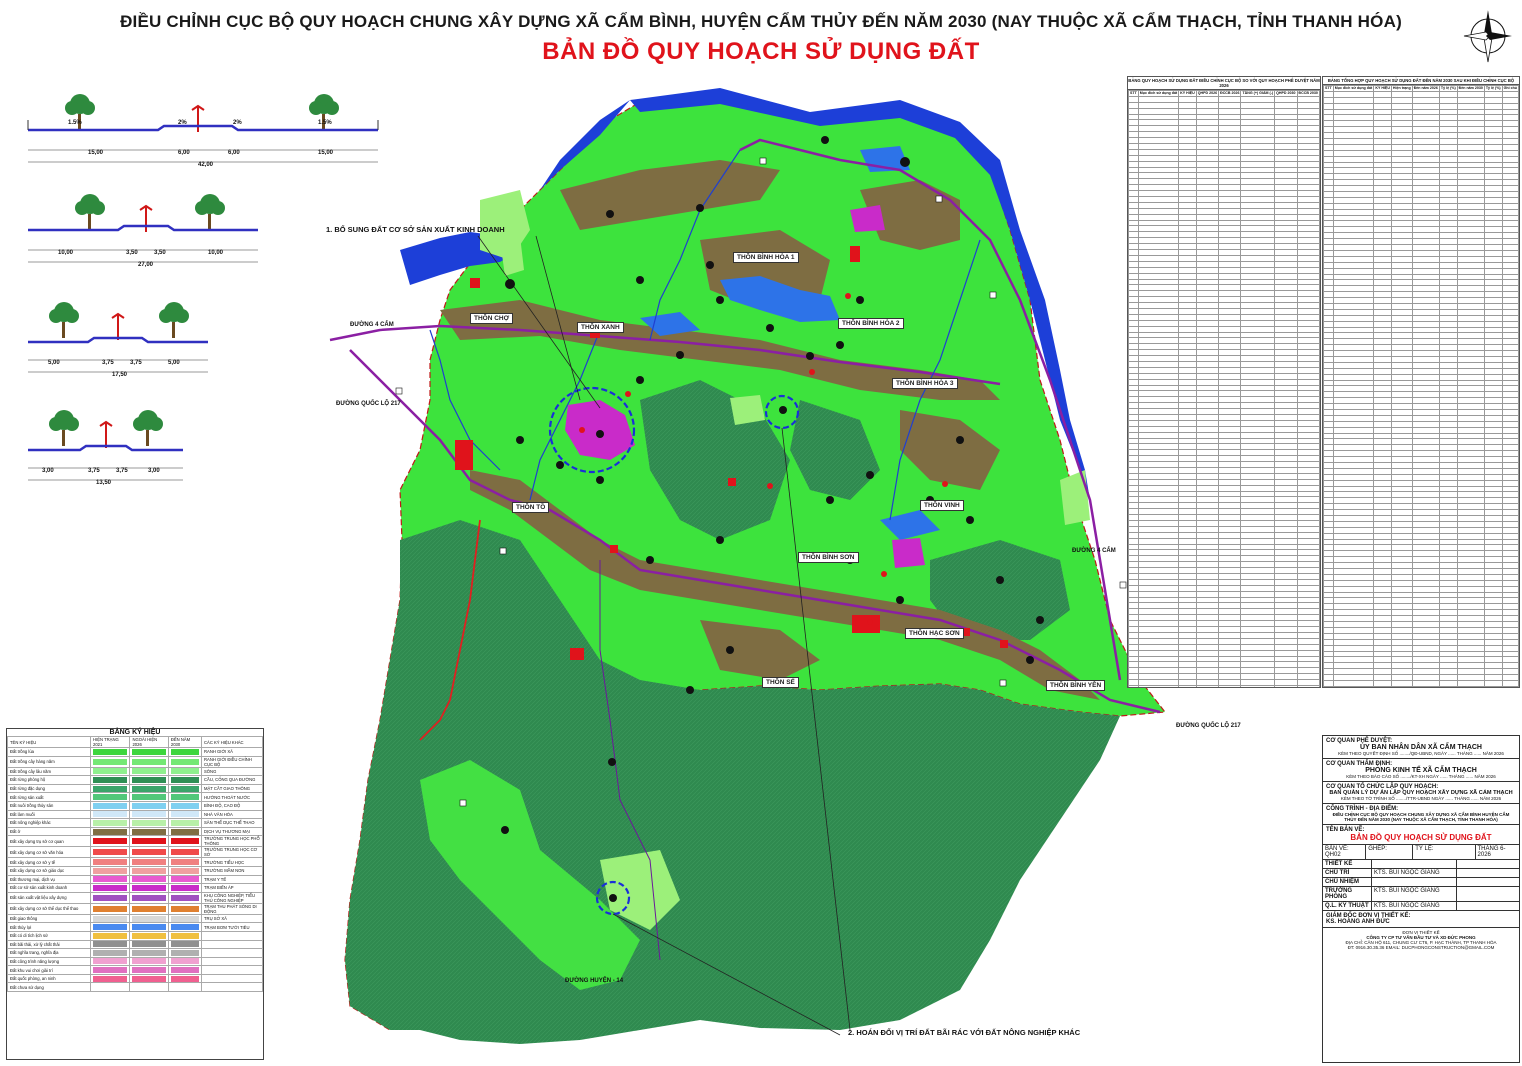 This screenshot has width=1522, height=1066. Describe the element at coordinates (135, 961) in the screenshot. I see `legend-row: Đất công trình năng lượng` at that location.